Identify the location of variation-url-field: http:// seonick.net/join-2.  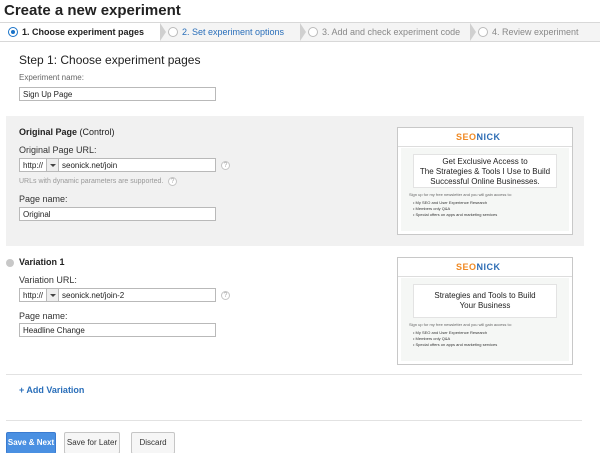
(117, 295).